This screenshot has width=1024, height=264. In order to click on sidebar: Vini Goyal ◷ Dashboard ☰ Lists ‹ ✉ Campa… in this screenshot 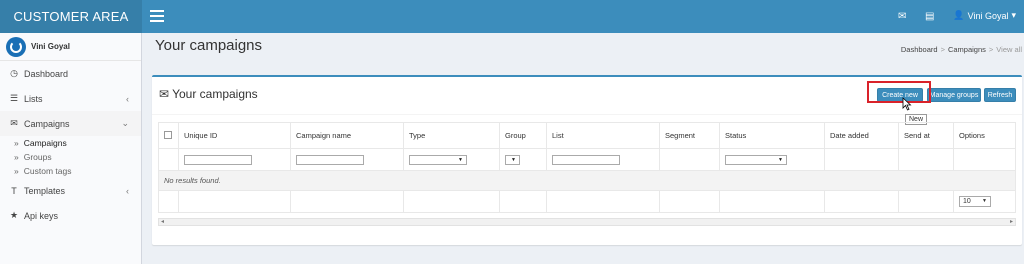, I will do `click(71, 148)`.